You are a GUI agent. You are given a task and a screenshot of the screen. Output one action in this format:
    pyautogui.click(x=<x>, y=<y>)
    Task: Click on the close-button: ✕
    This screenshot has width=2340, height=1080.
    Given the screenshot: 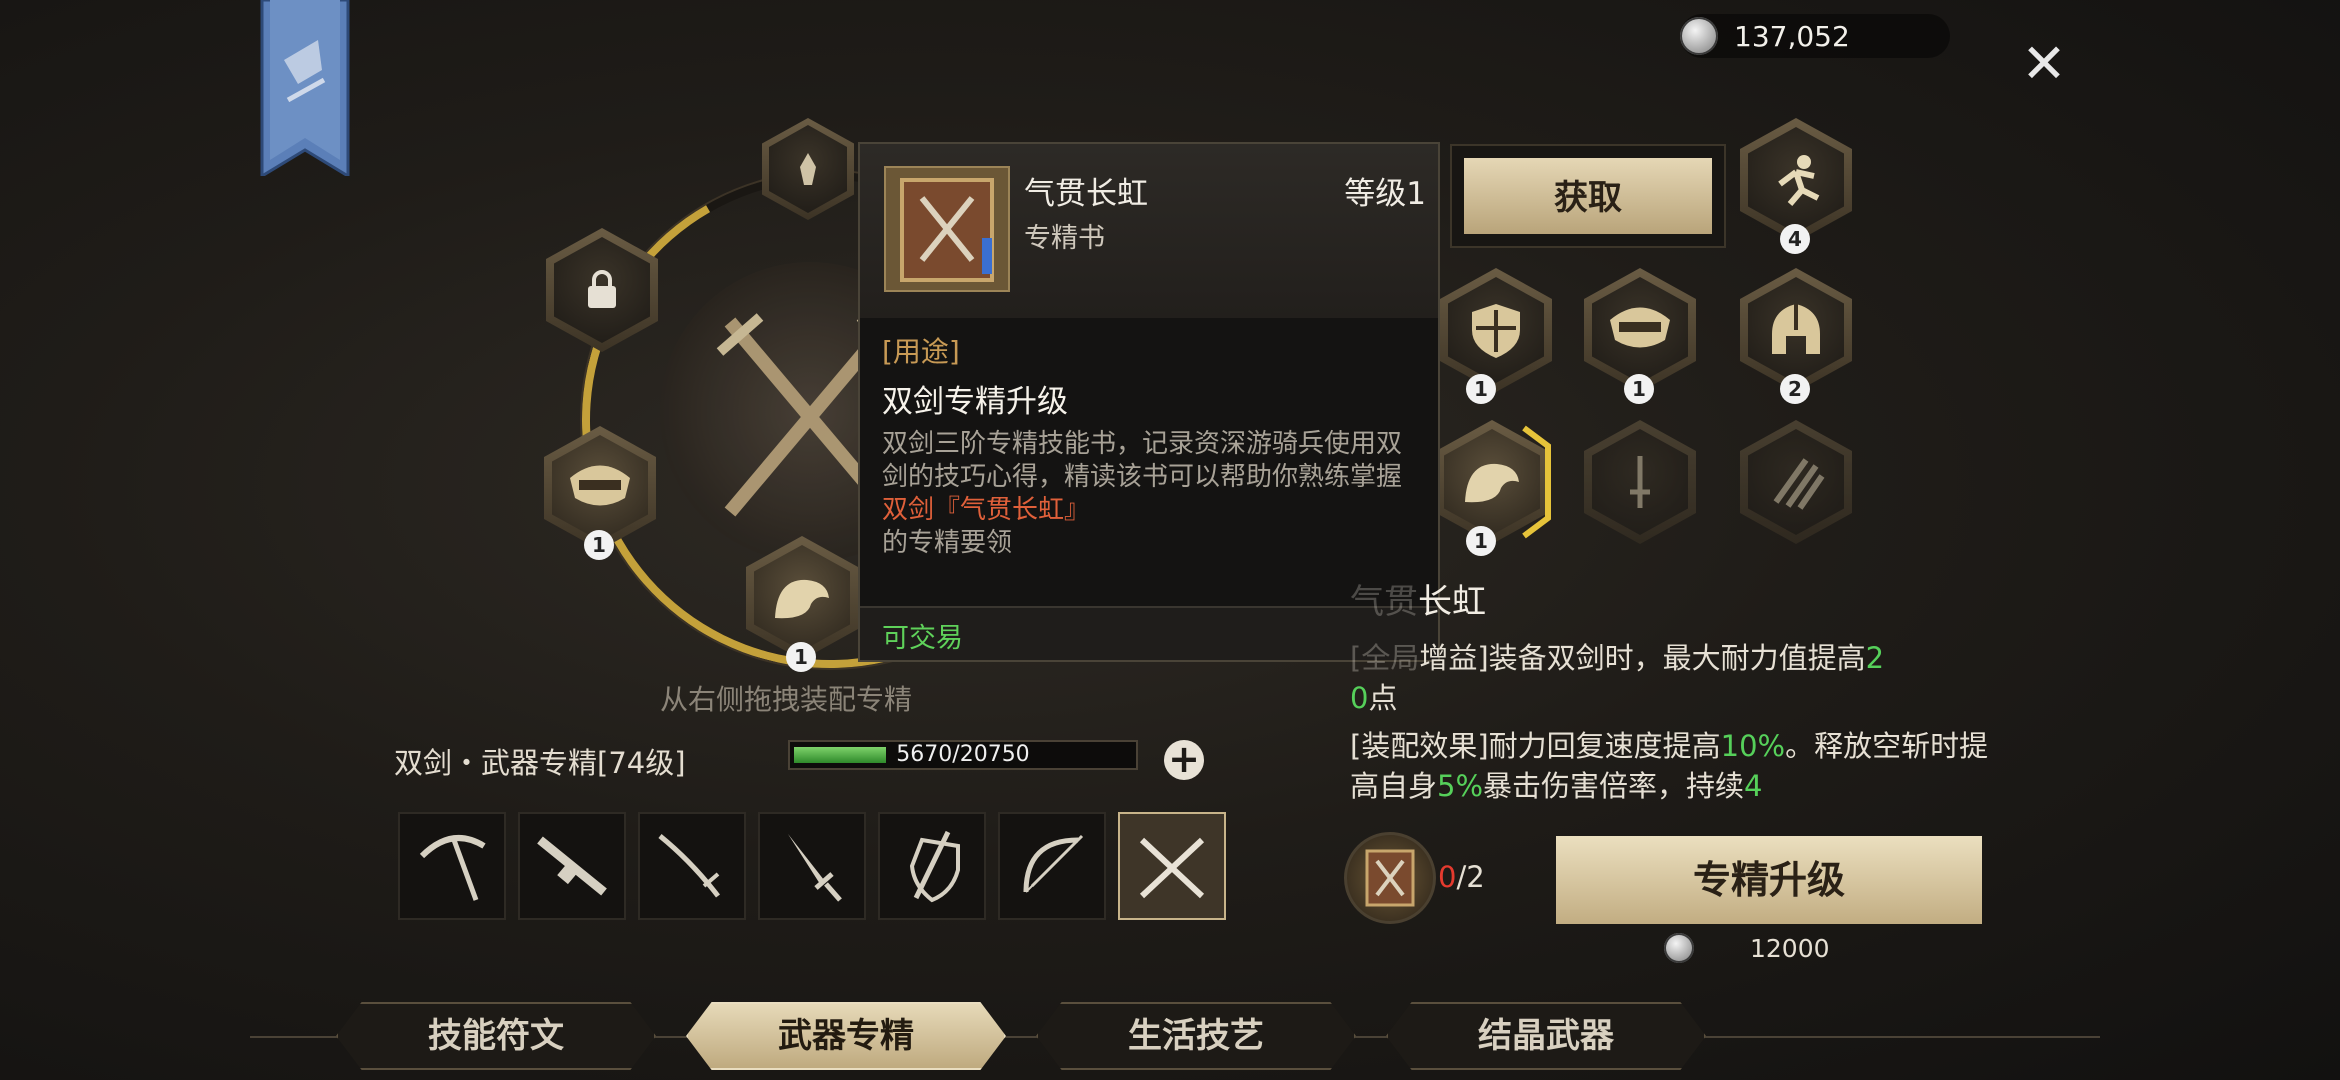 What is the action you would take?
    pyautogui.click(x=2044, y=64)
    